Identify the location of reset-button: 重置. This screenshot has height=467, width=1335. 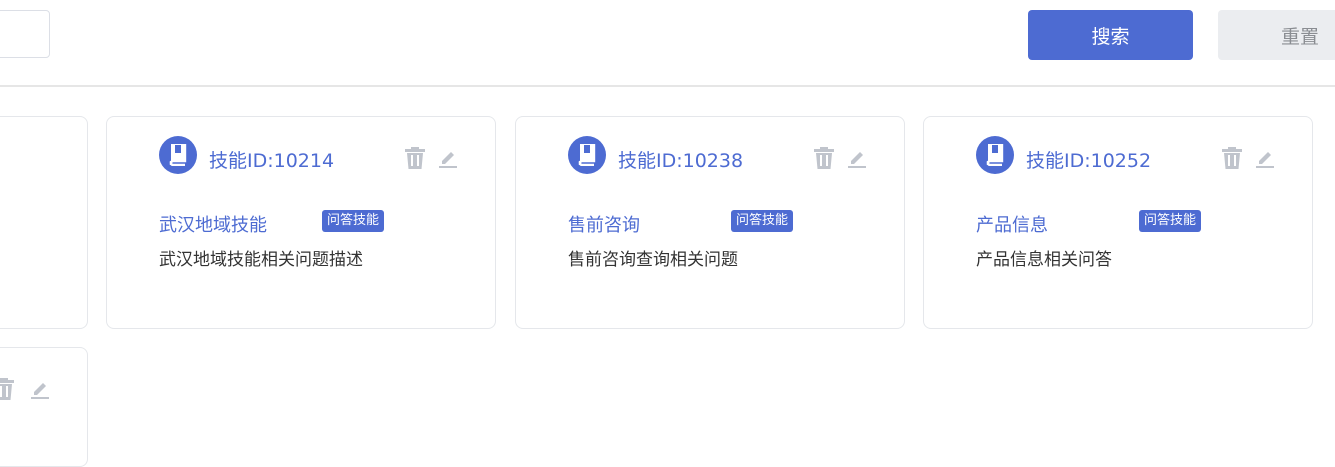
(1276, 35).